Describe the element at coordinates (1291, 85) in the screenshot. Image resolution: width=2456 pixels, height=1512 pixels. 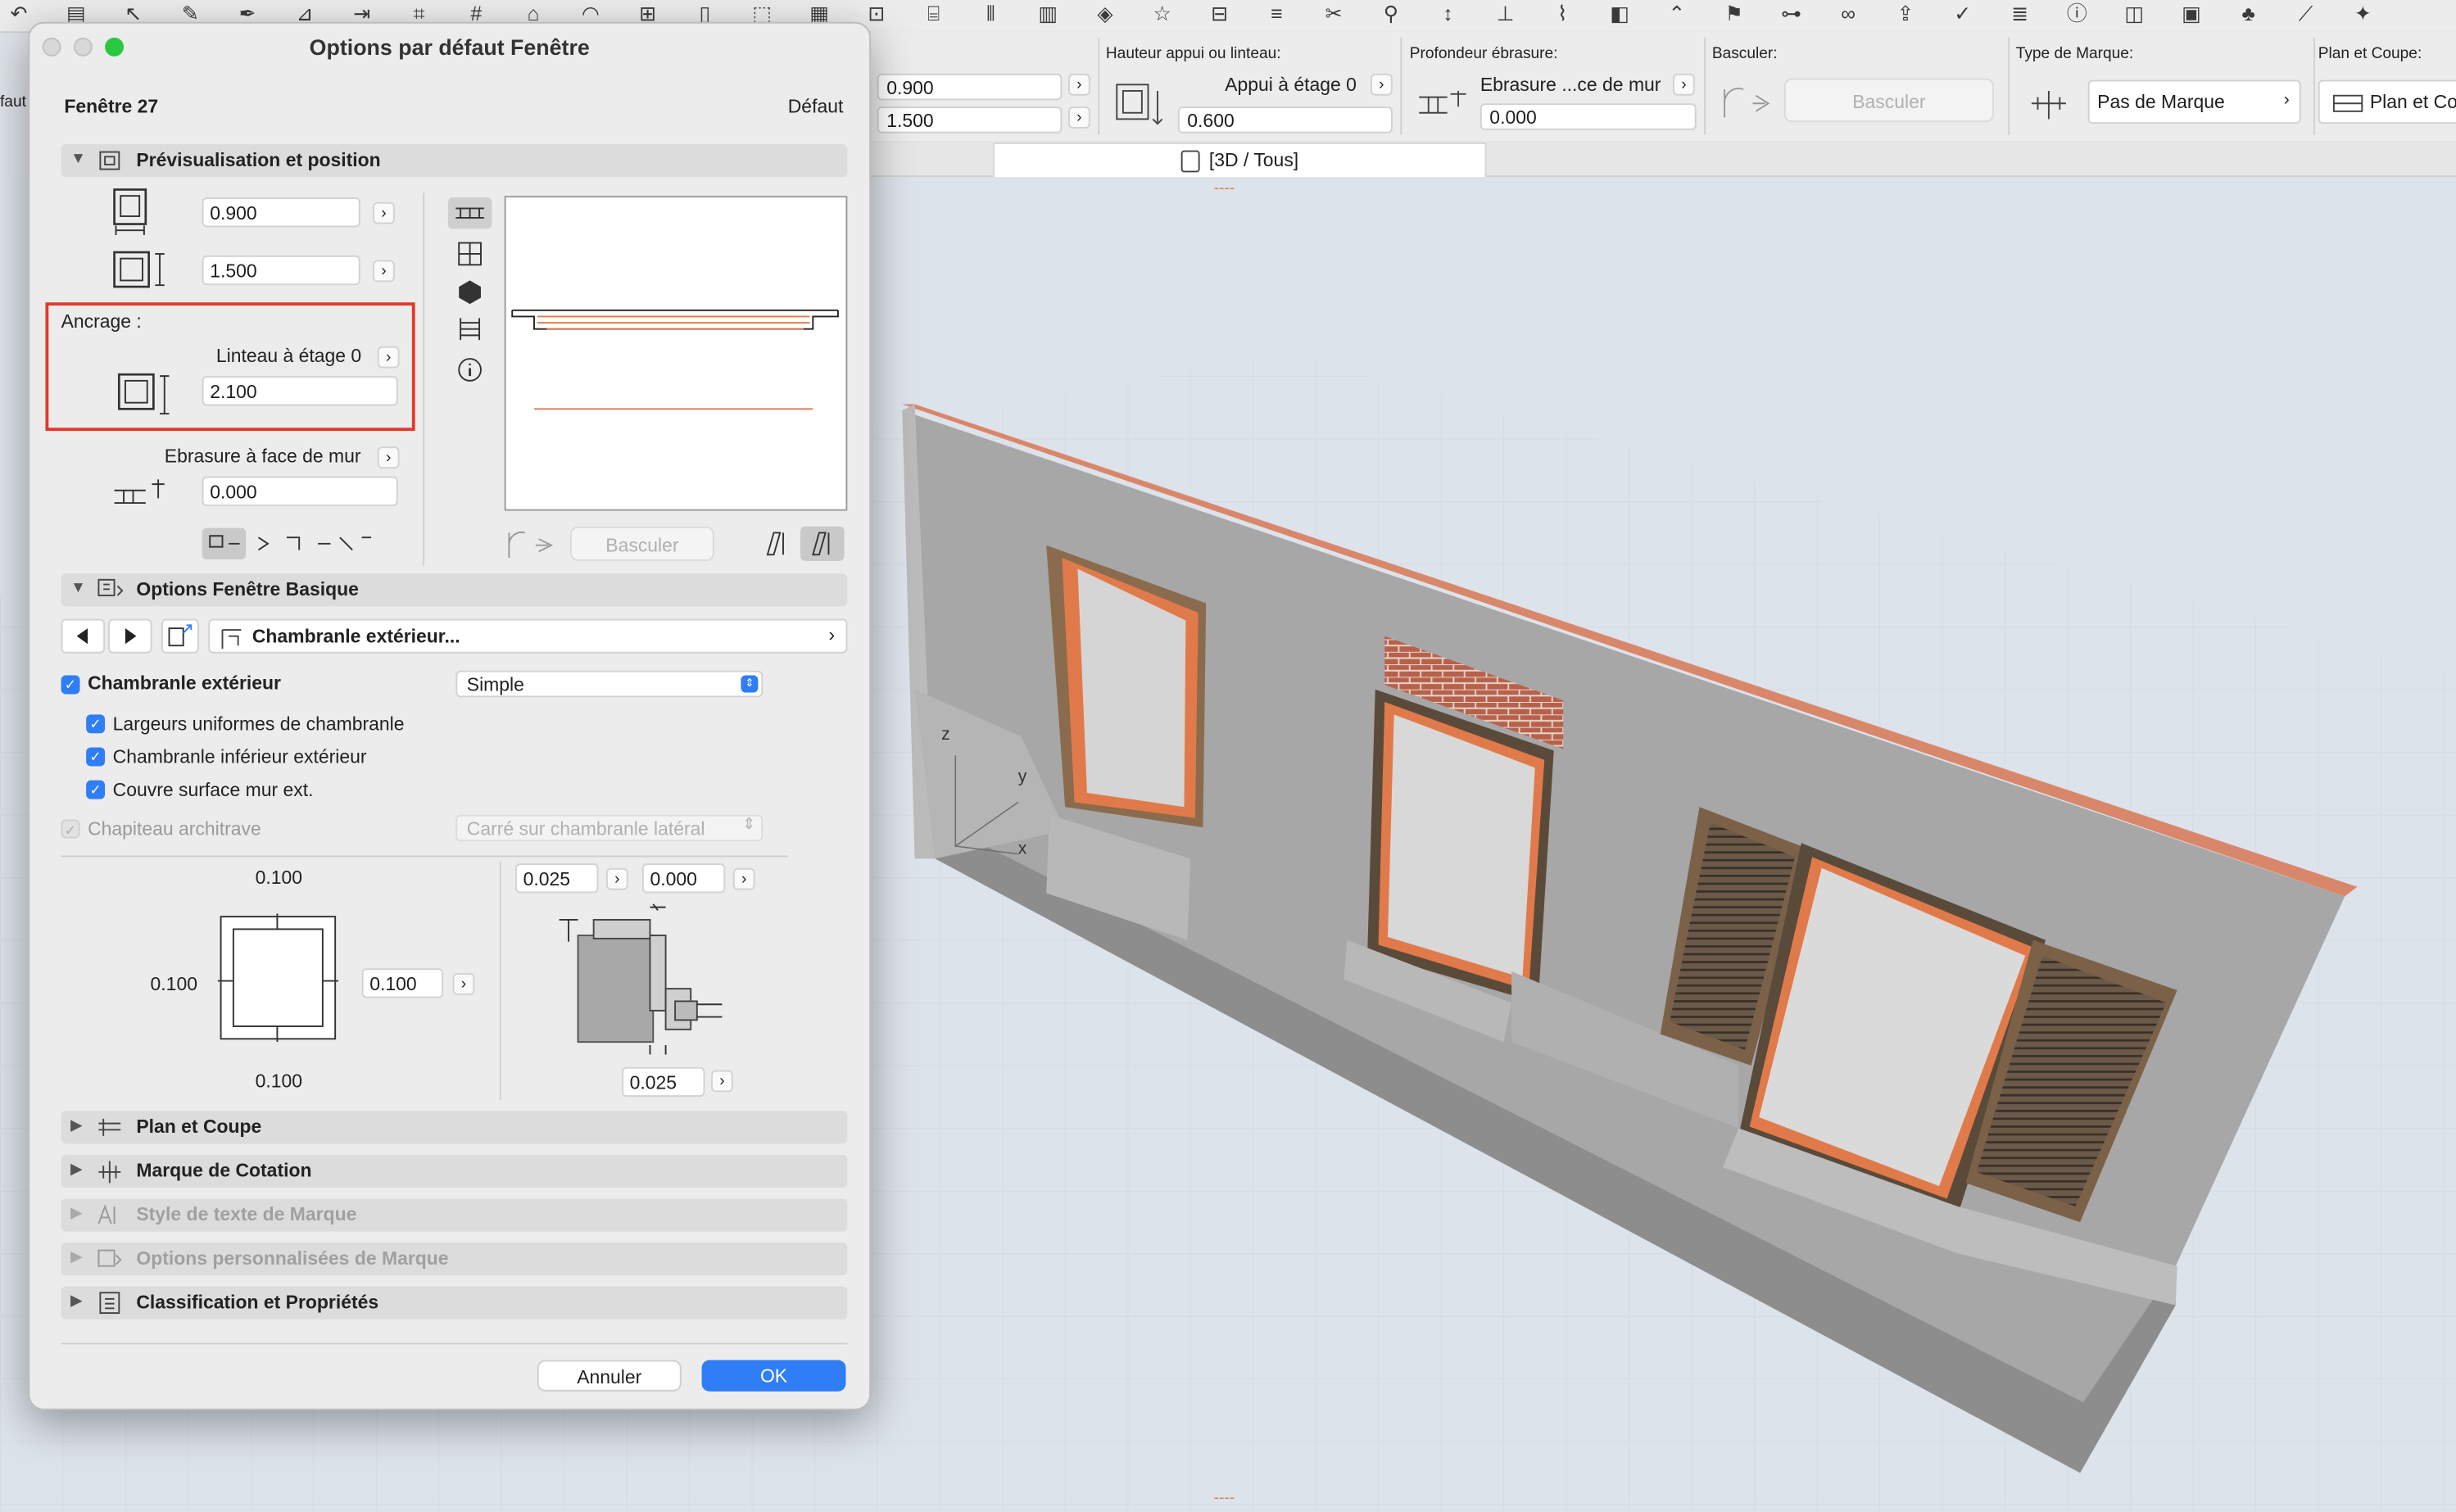
I see `sill-mode: Appui à étage 0` at that location.